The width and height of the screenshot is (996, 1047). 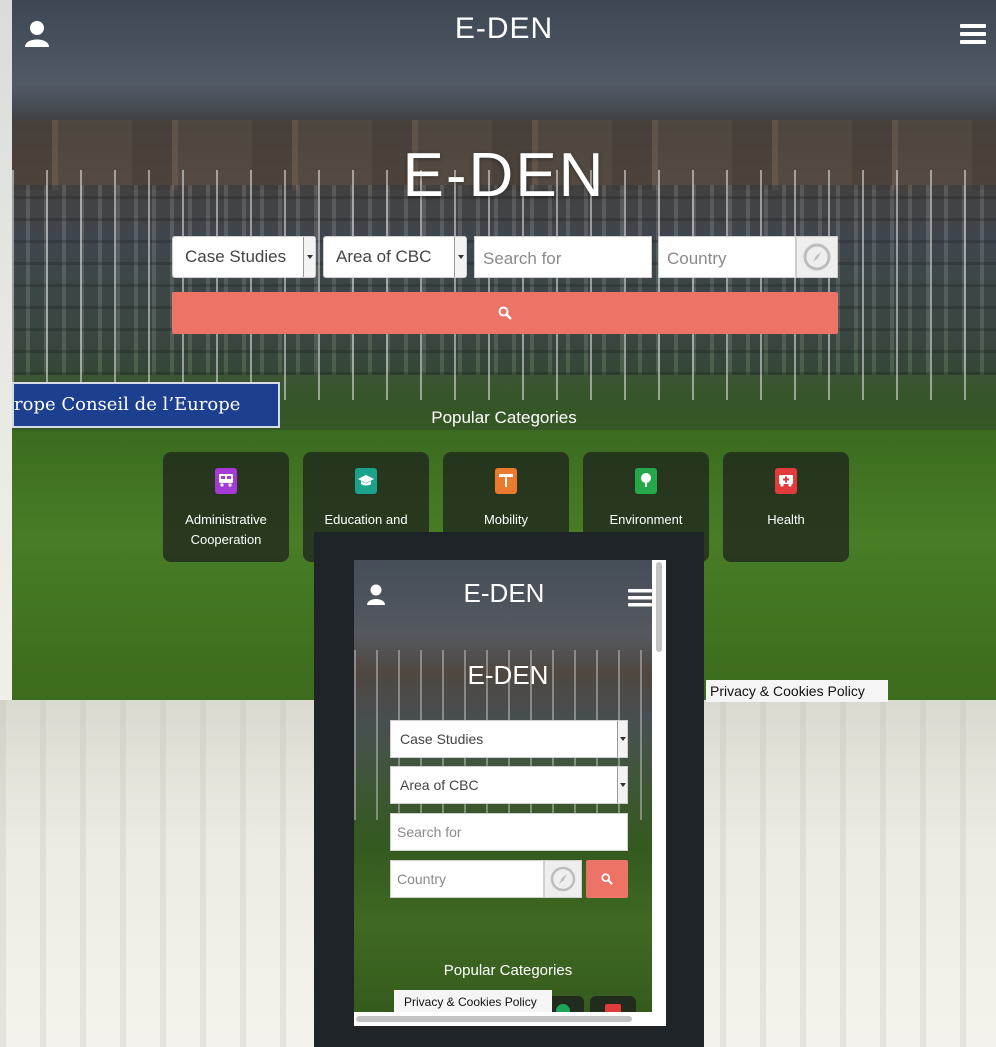 I want to click on category-label: Education and, so click(x=366, y=519).